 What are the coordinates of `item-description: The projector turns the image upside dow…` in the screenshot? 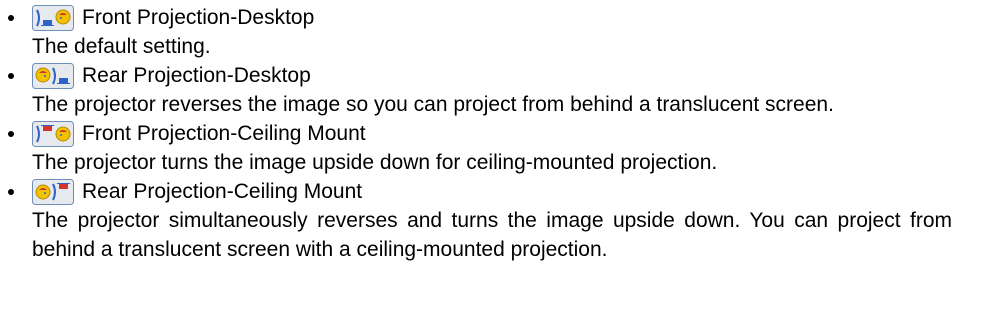 It's located at (375, 162).